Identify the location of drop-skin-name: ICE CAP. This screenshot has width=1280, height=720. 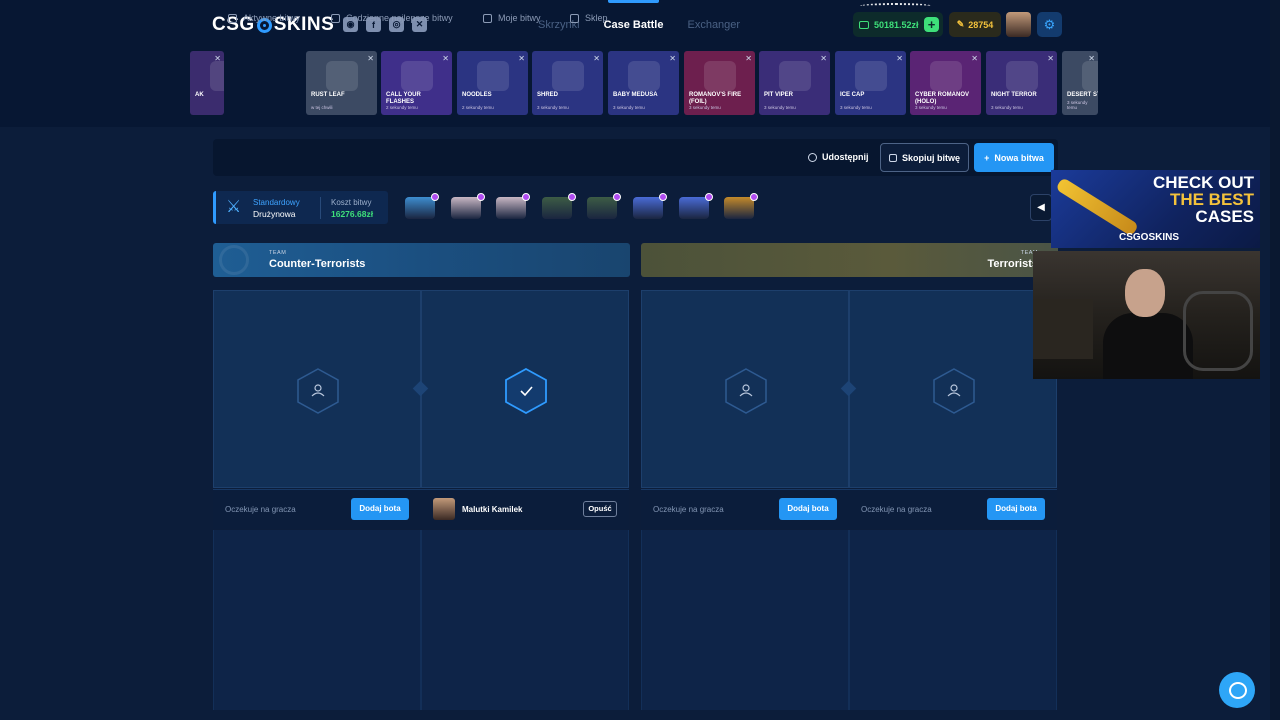
(852, 95).